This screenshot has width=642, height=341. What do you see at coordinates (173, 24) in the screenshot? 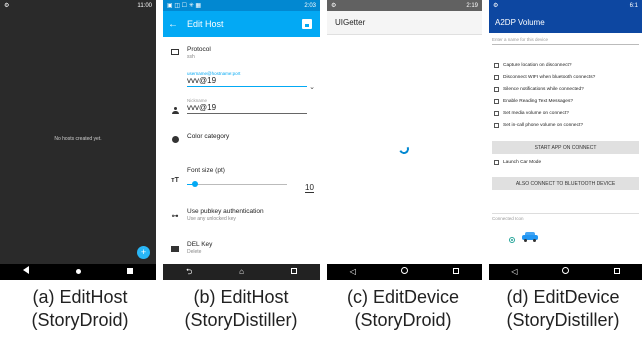
I see `back-arrow-icon: ←` at bounding box center [173, 24].